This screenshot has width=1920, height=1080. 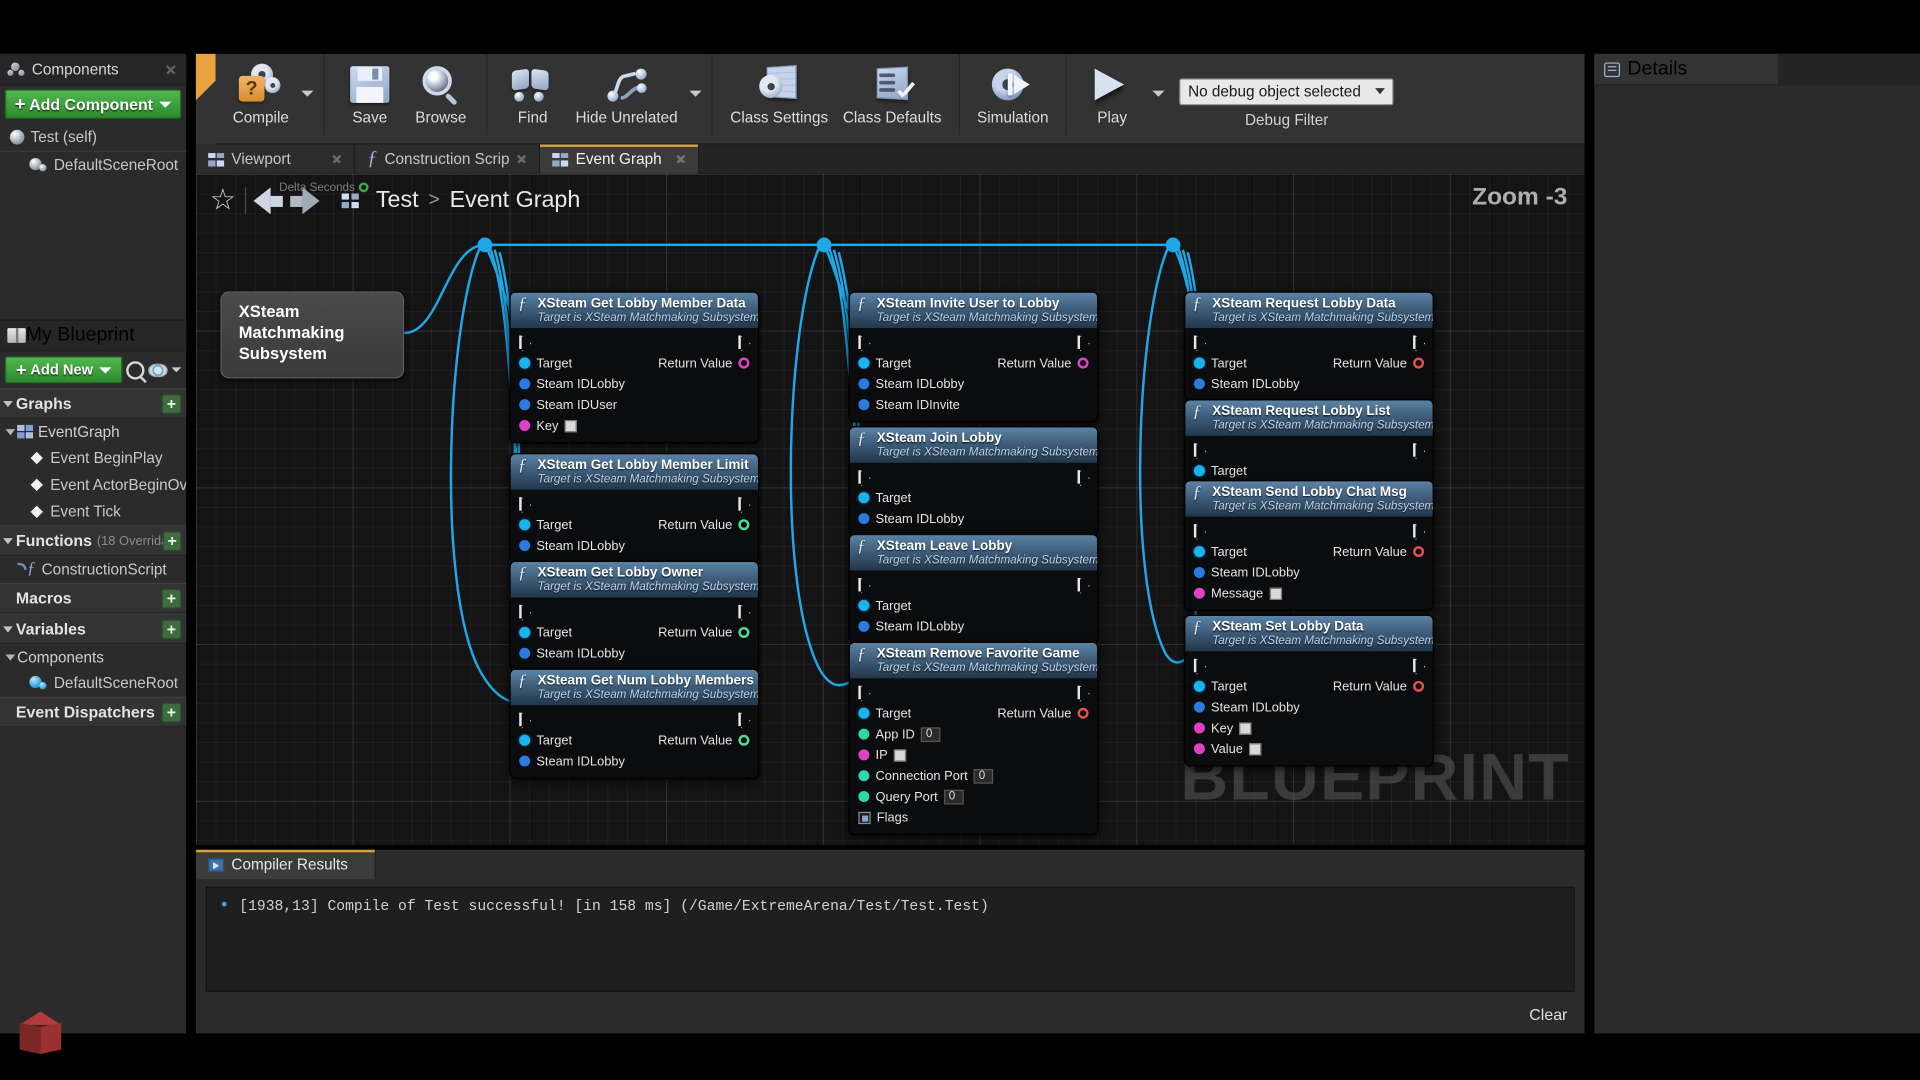 What do you see at coordinates (1158, 93) in the screenshot?
I see `play-dropdown-icon` at bounding box center [1158, 93].